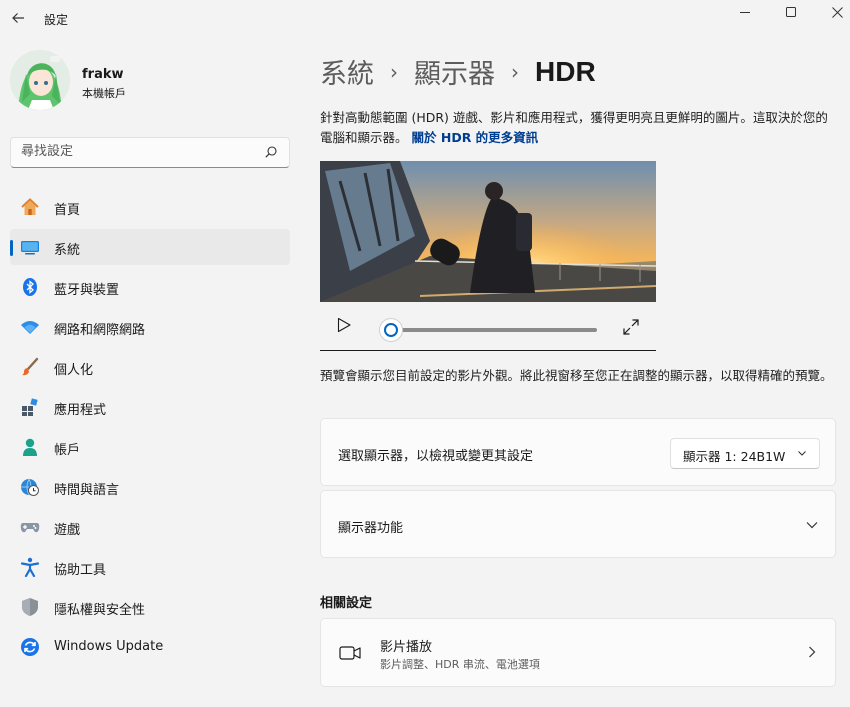 The image size is (850, 707). Describe the element at coordinates (271, 152) in the screenshot. I see `search-icon` at that location.